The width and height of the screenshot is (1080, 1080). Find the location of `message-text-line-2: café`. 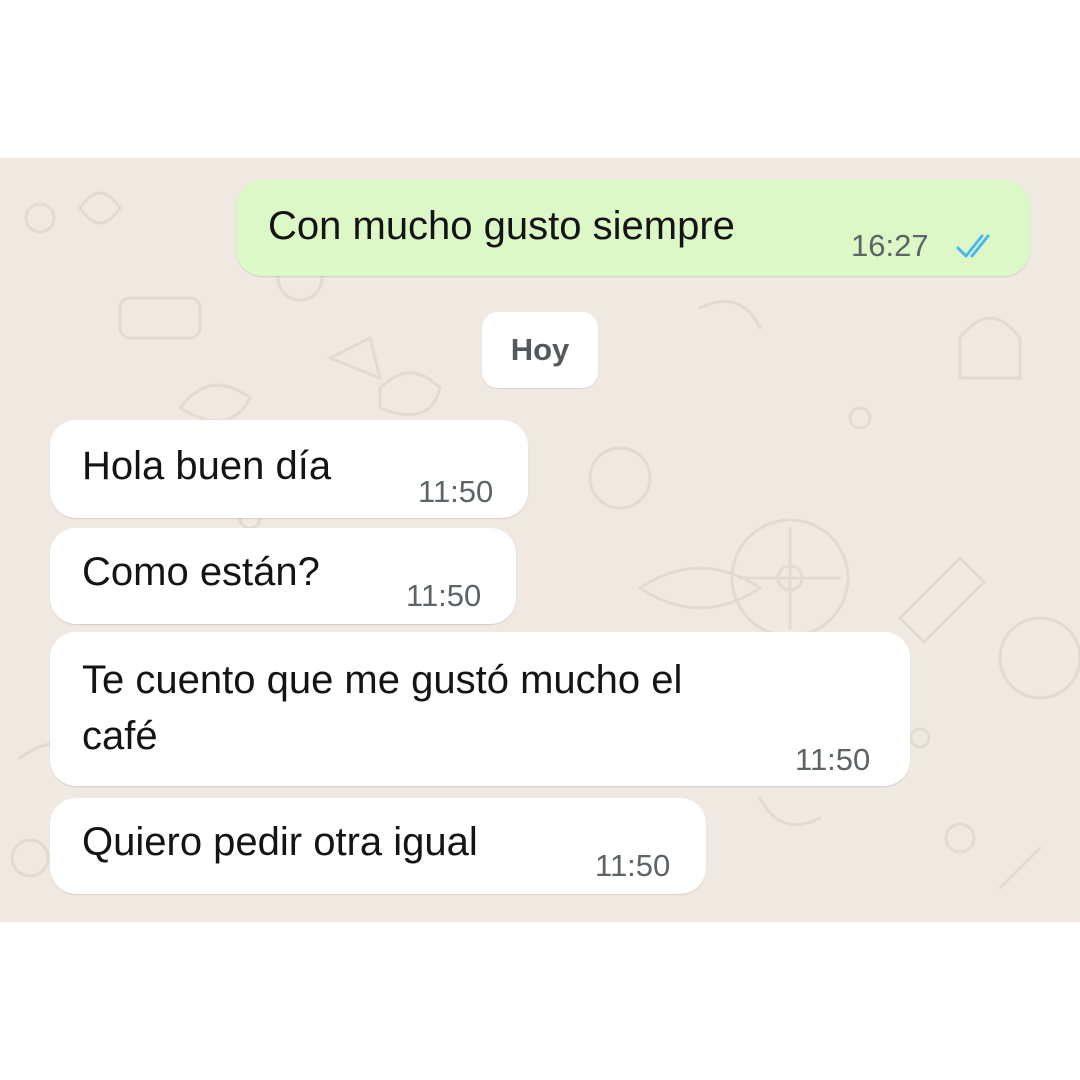

message-text-line-2: café is located at coordinates (120, 736).